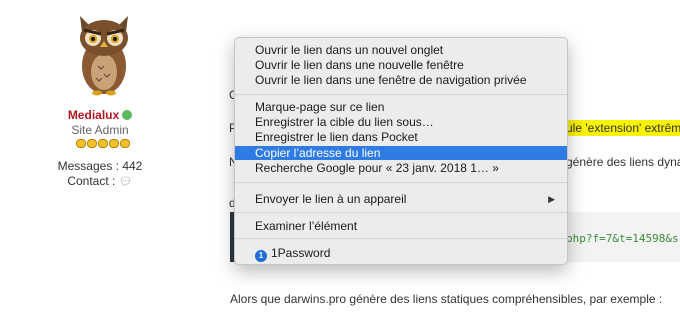 The width and height of the screenshot is (680, 313). I want to click on menu-item-send-to-device: Envoyer le lien à un appareil ▶, so click(401, 199).